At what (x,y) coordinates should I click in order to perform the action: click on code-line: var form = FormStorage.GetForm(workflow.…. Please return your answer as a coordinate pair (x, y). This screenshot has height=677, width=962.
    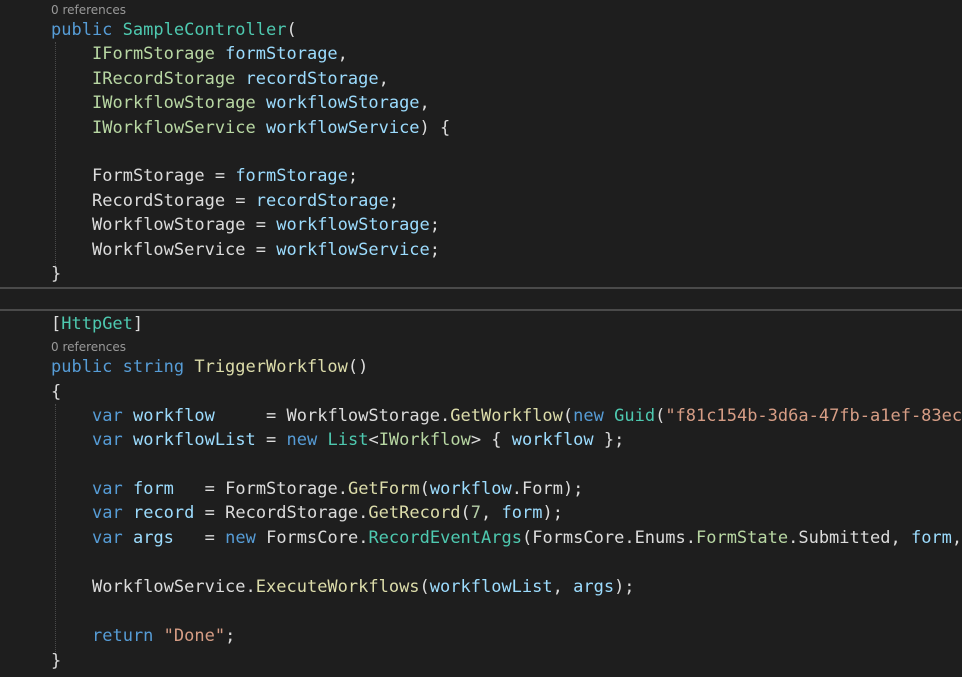
    Looking at the image, I should click on (337, 489).